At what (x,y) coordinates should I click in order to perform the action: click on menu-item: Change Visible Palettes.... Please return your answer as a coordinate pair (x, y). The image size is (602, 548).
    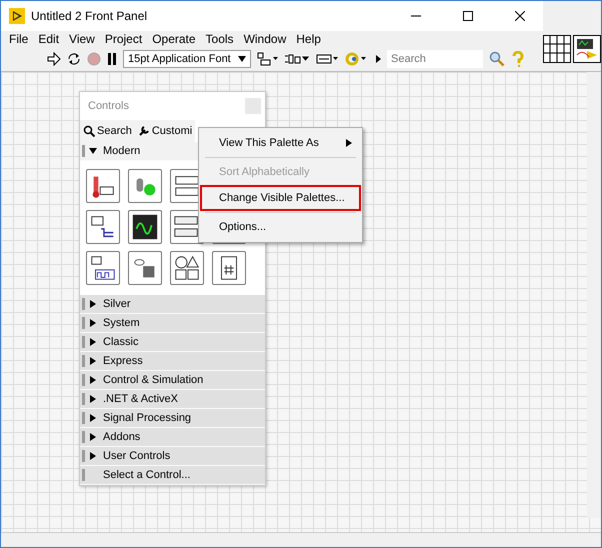
    Looking at the image, I should click on (280, 198).